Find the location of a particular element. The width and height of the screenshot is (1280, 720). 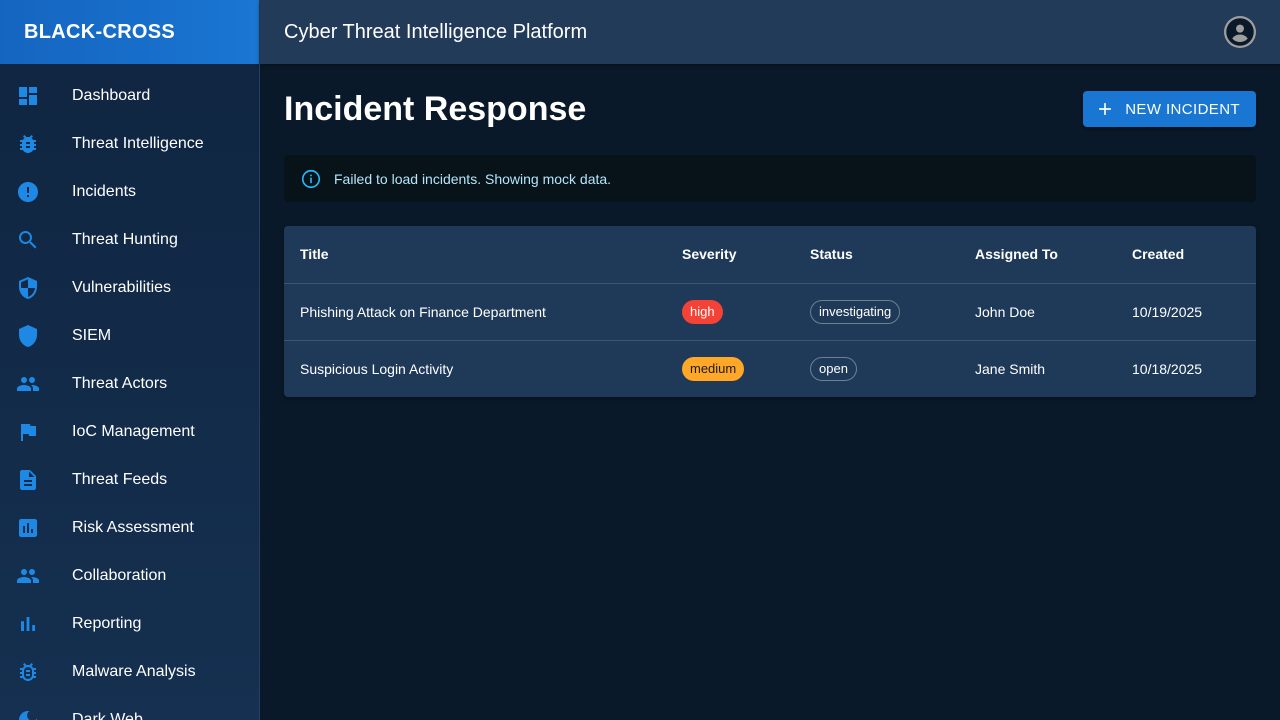

cell-status: open is located at coordinates (876, 368).